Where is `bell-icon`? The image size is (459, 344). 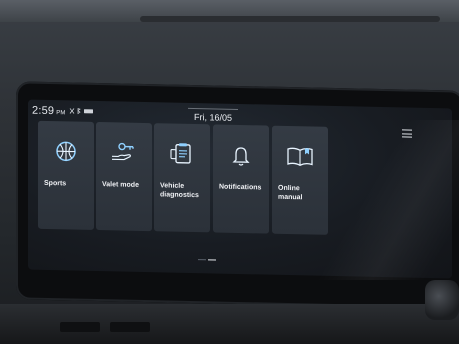
bell-icon is located at coordinates (241, 155).